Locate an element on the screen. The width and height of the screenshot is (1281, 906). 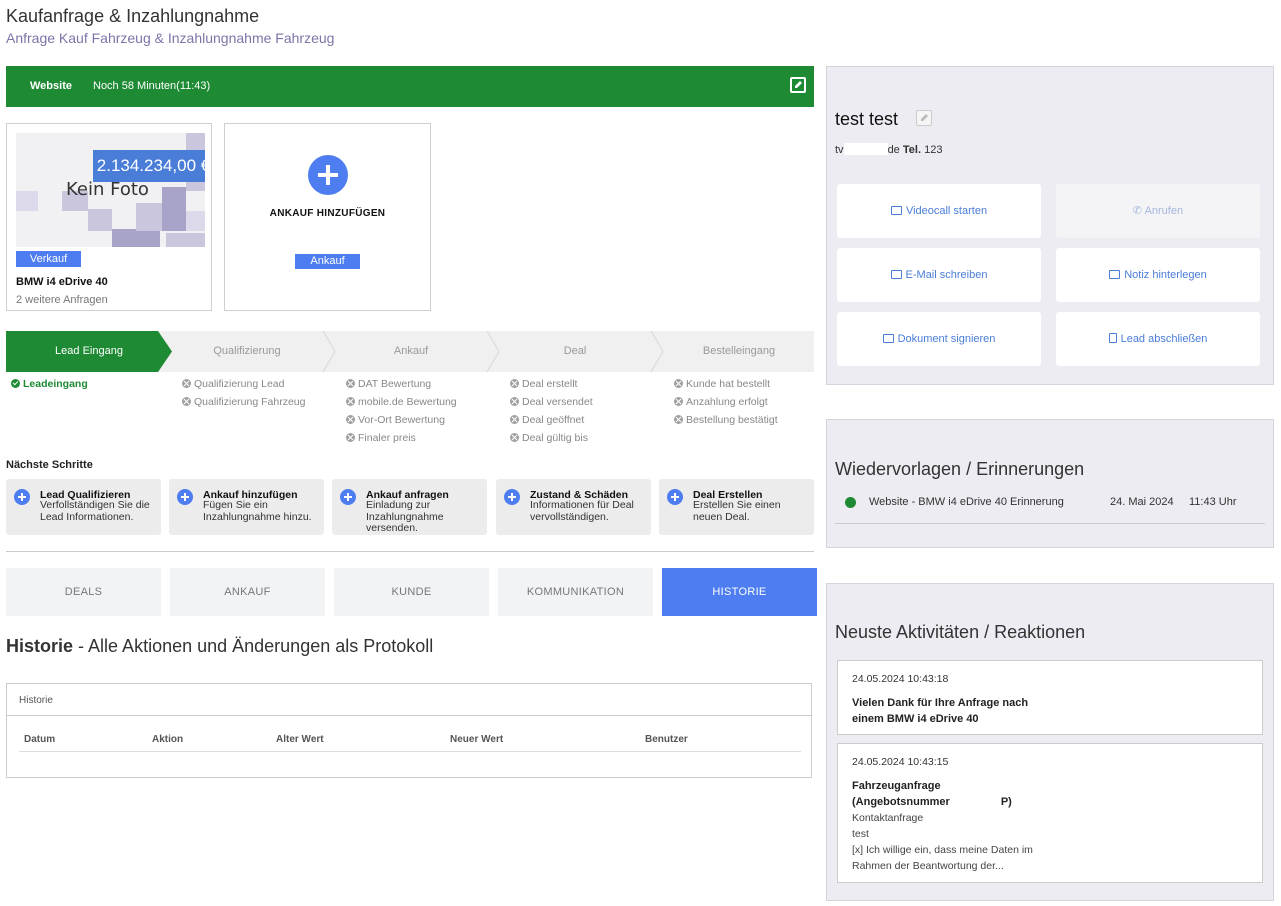
call-button: ✆ Anrufen is located at coordinates (1158, 211).